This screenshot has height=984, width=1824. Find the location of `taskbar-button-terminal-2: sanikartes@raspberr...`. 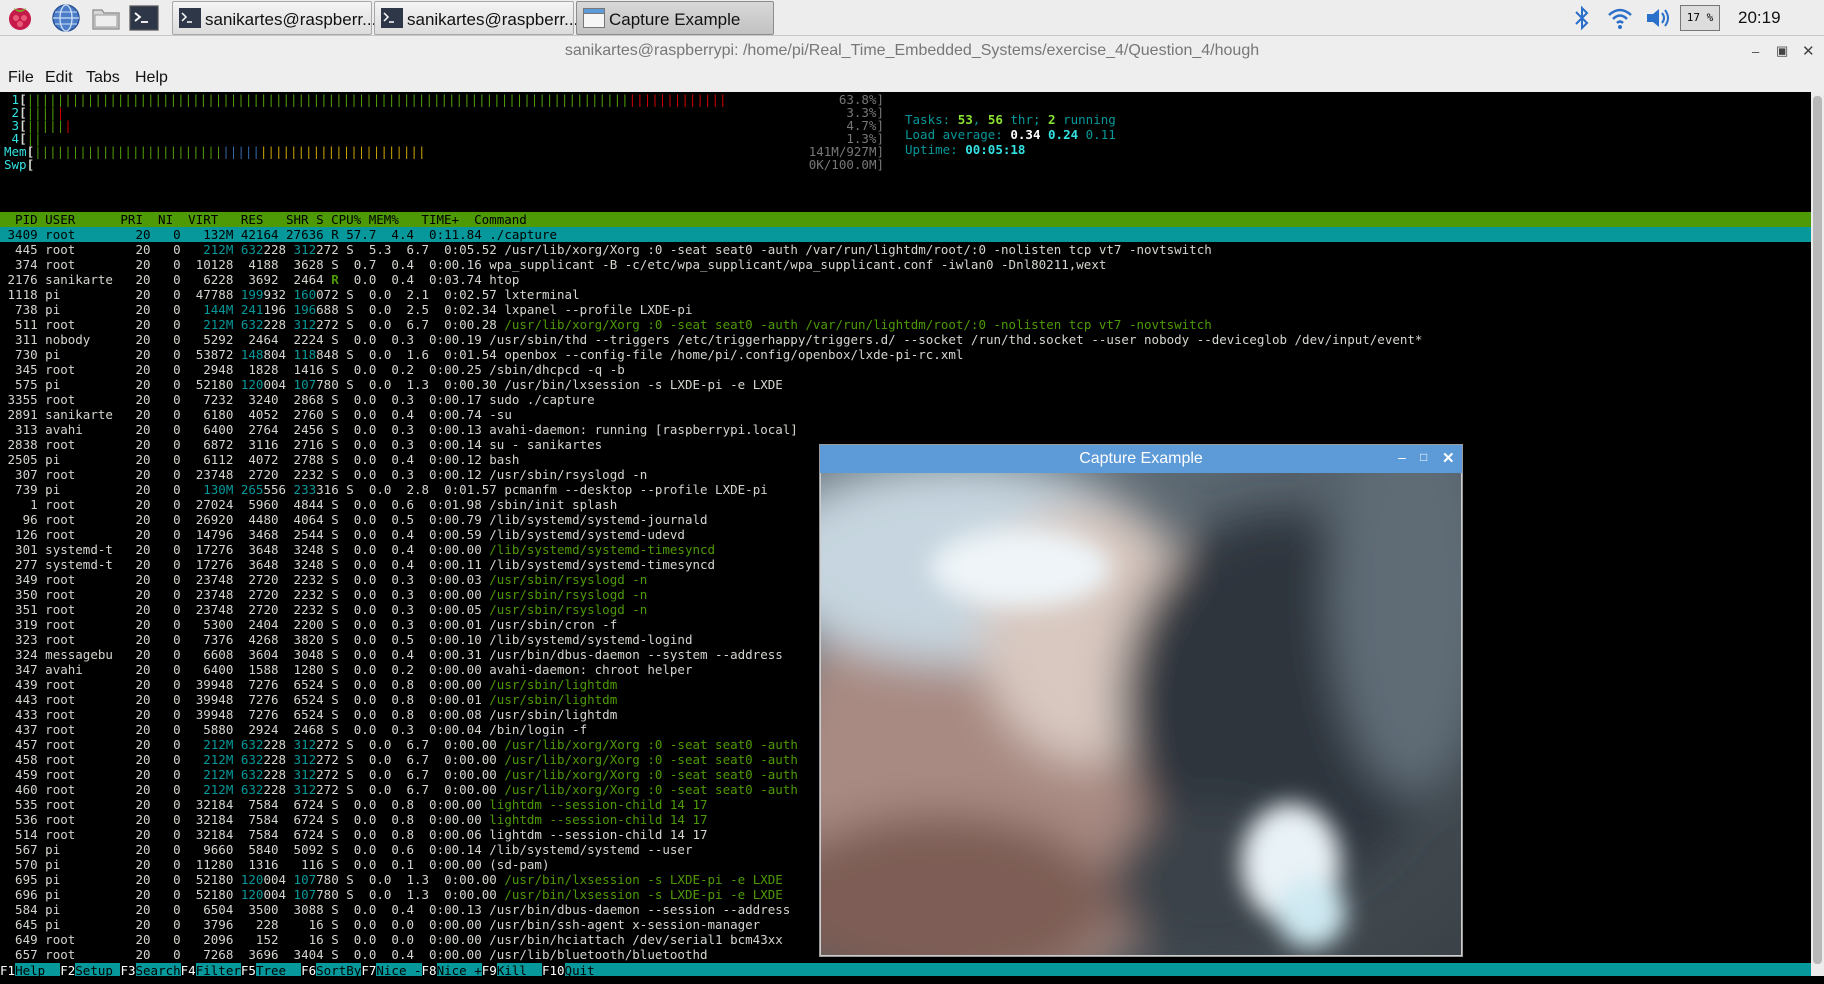

taskbar-button-terminal-2: sanikartes@raspberr... is located at coordinates (476, 18).